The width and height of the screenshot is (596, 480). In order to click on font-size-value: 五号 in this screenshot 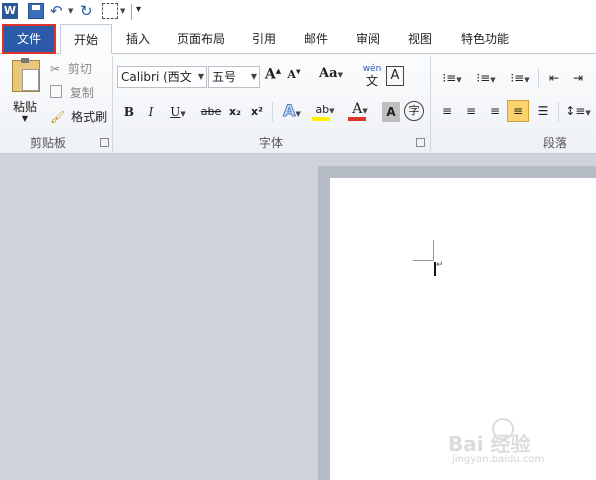, I will do `click(224, 77)`.